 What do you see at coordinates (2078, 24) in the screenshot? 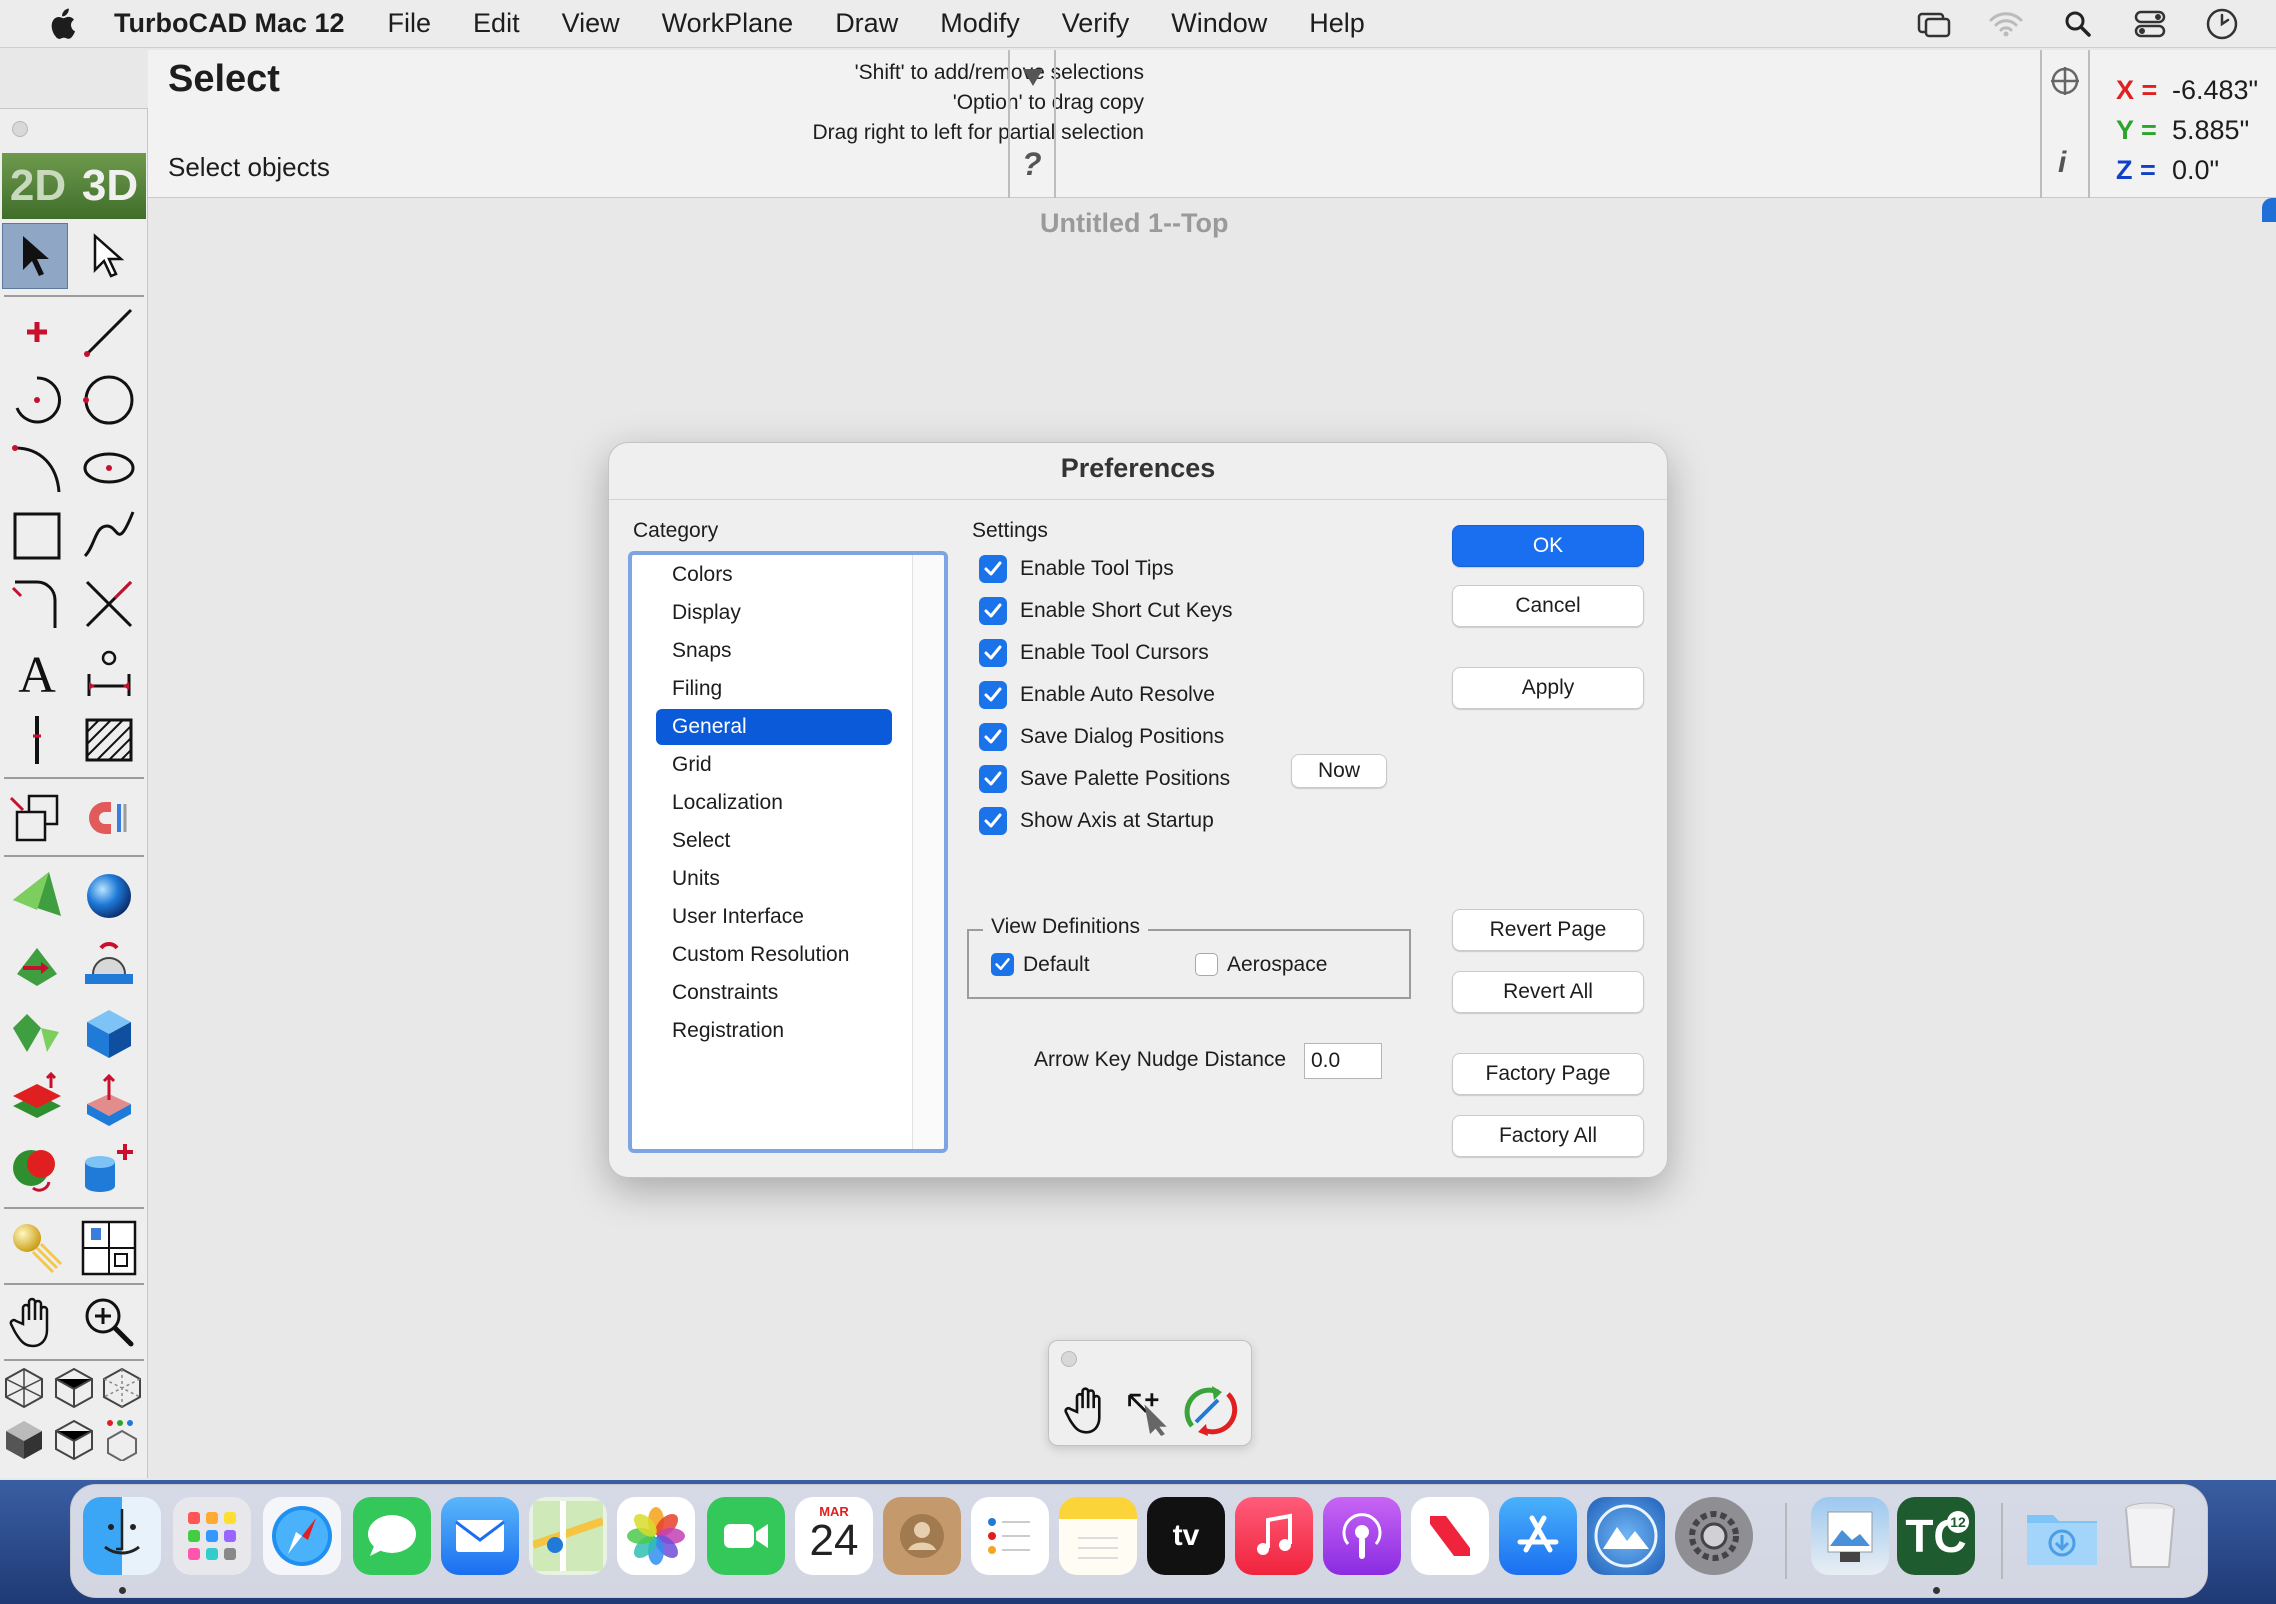
I see `spotlight-search-icon` at bounding box center [2078, 24].